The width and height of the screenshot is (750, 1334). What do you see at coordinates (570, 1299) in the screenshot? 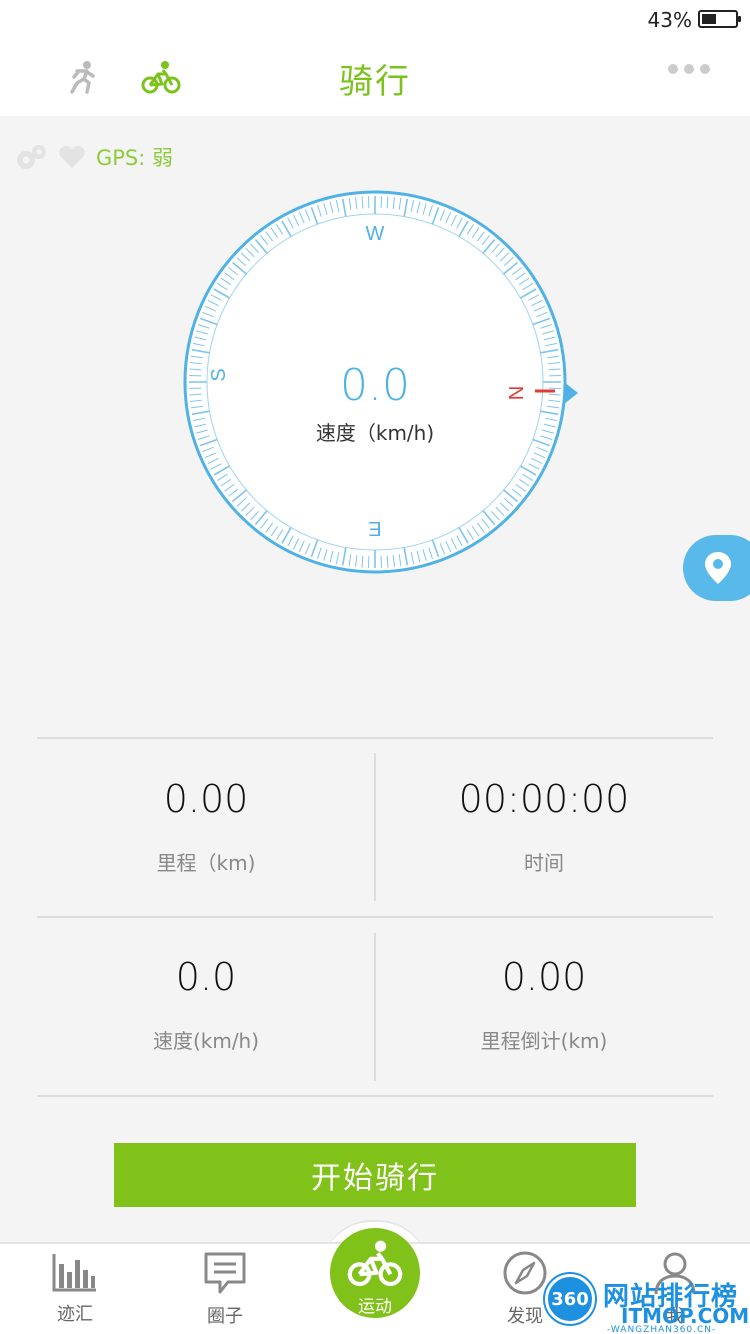
I see `watermark-badge: 360` at bounding box center [570, 1299].